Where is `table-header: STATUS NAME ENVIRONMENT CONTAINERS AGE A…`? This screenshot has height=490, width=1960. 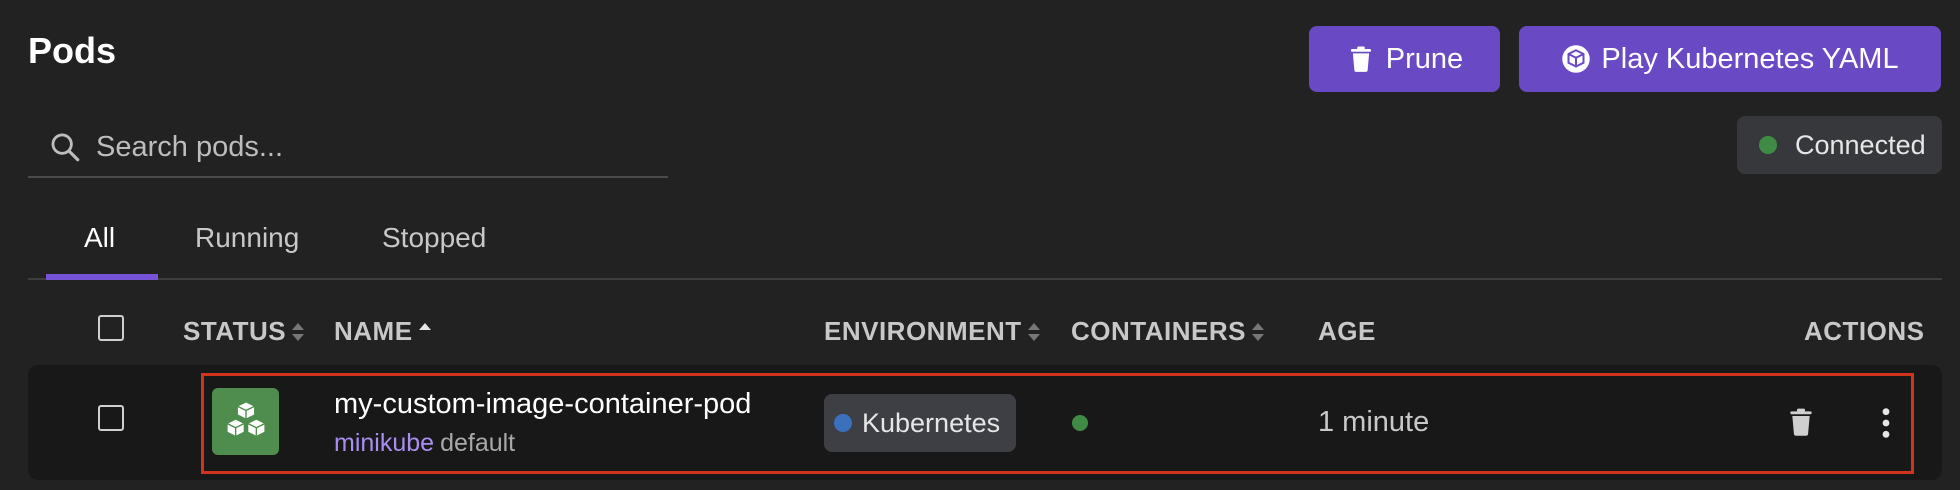 table-header: STATUS NAME ENVIRONMENT CONTAINERS AGE A… is located at coordinates (980, 331).